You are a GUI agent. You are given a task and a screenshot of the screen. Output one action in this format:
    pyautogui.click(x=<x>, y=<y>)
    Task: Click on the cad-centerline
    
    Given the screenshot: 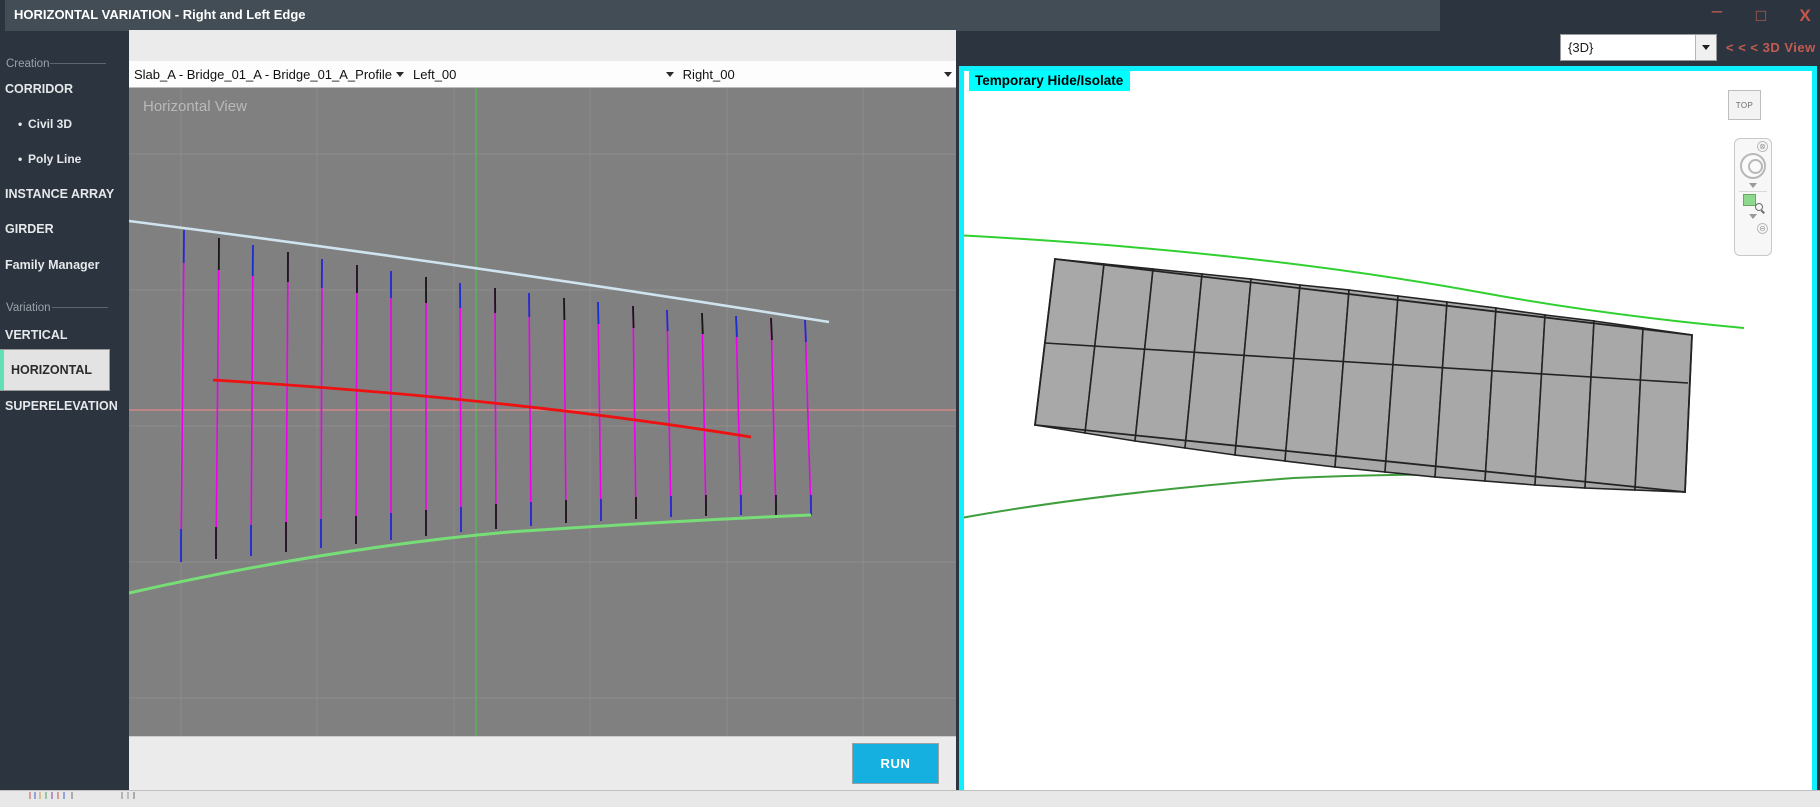 What is the action you would take?
    pyautogui.click(x=482, y=408)
    